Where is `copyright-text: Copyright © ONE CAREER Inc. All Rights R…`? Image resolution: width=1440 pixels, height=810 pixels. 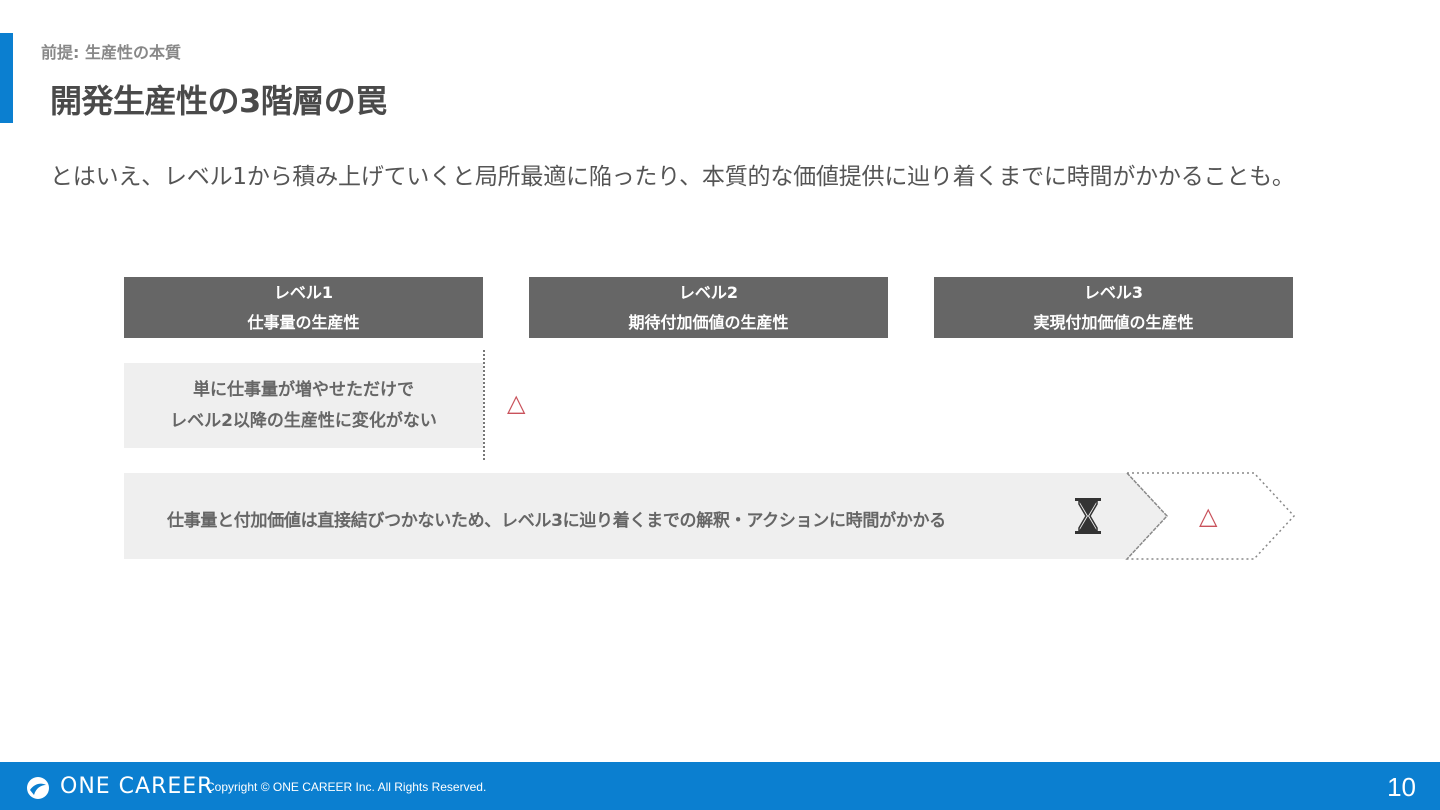
copyright-text: Copyright © ONE CAREER Inc. All Rights R… is located at coordinates (346, 787).